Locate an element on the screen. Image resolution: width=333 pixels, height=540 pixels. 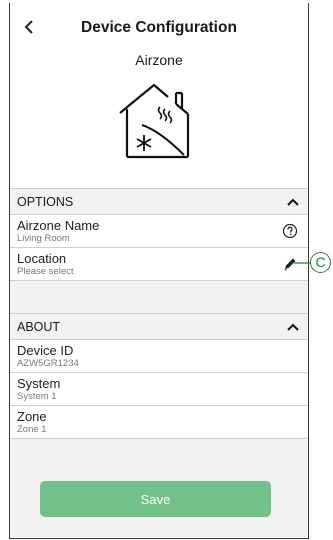
system-value: System 1 is located at coordinates (37, 396).